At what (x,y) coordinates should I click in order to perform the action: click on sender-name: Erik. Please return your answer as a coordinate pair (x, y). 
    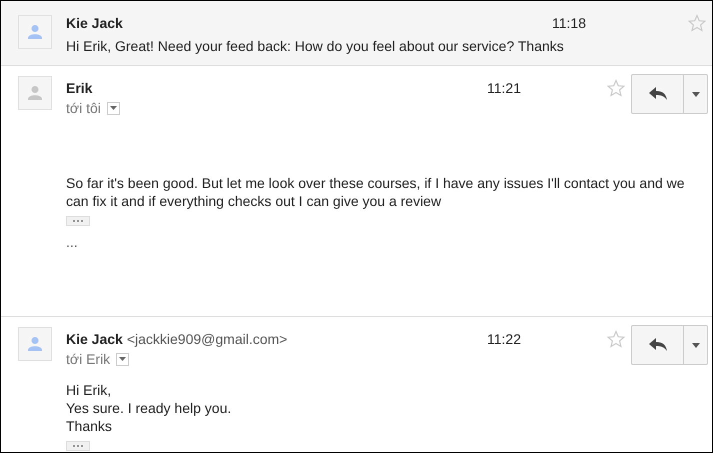
    Looking at the image, I should click on (79, 88).